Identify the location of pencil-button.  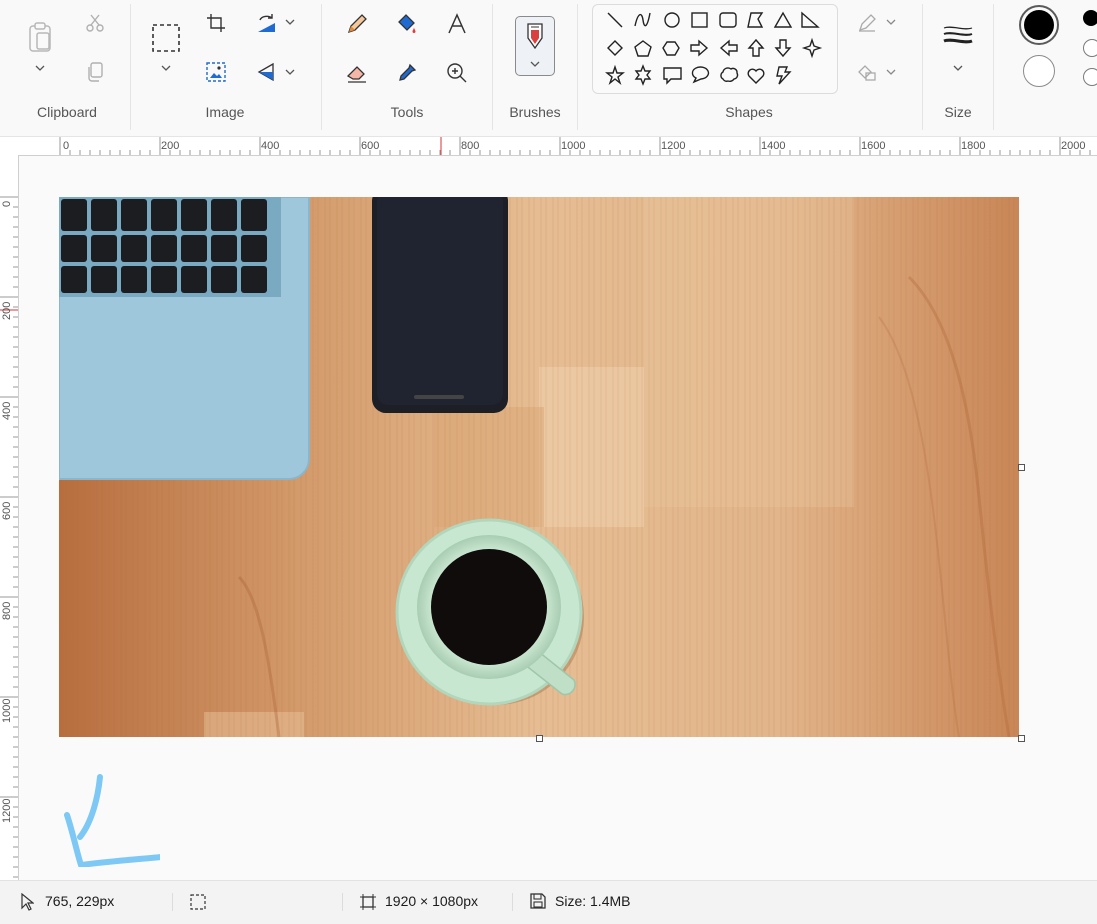
(357, 24).